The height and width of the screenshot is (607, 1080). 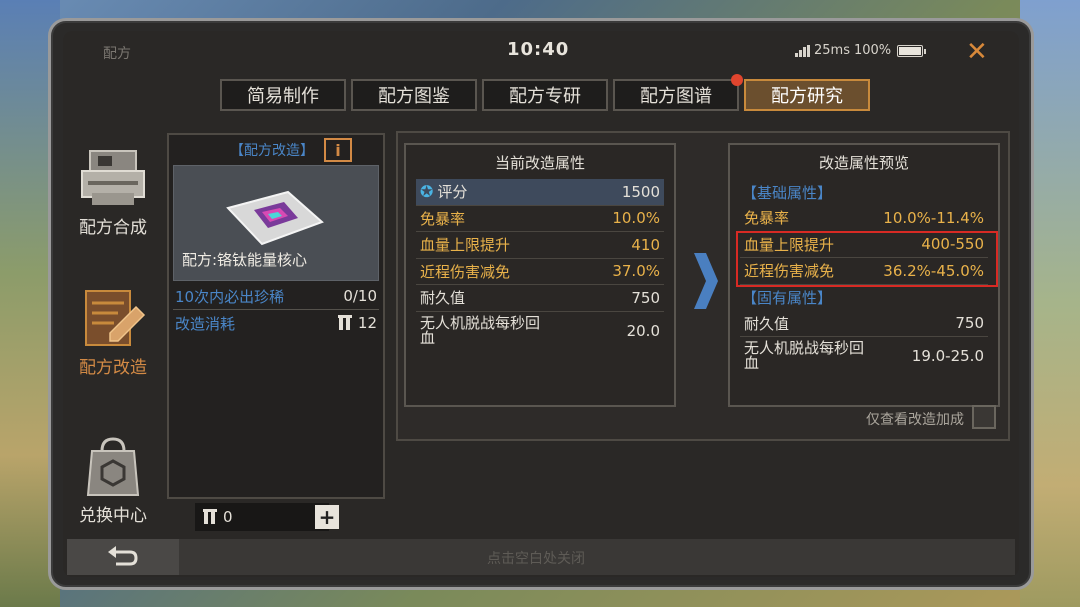 What do you see at coordinates (262, 517) in the screenshot?
I see `quantity-field: 0` at bounding box center [262, 517].